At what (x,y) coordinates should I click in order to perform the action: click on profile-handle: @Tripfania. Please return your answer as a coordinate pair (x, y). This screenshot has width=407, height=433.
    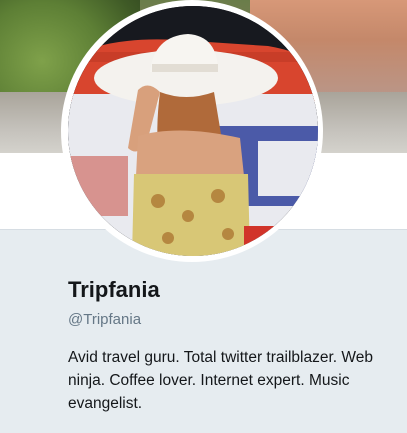
    Looking at the image, I should click on (233, 320).